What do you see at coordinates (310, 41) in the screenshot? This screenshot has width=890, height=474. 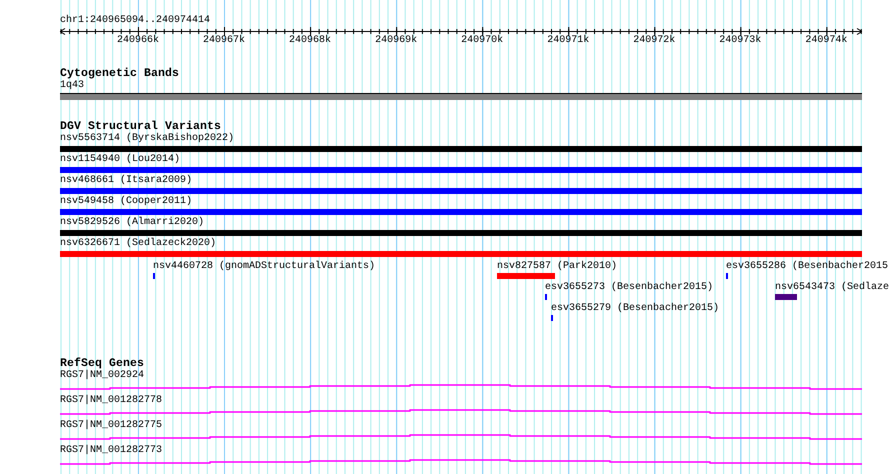 I see `tick-label: 240968k` at bounding box center [310, 41].